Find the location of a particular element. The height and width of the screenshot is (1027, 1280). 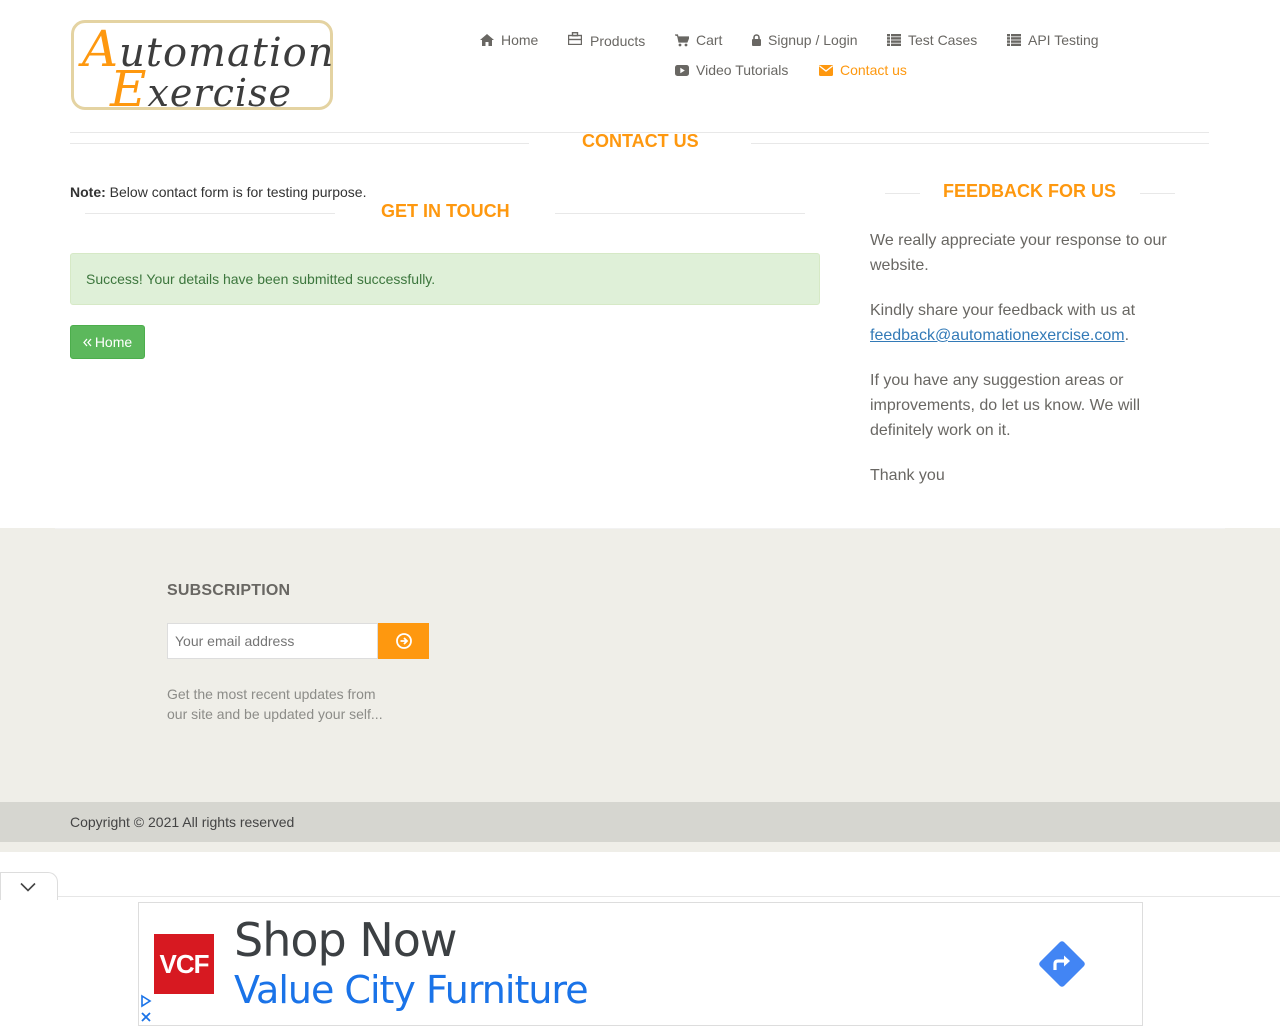

logo-letter-e: E is located at coordinates (129, 89).